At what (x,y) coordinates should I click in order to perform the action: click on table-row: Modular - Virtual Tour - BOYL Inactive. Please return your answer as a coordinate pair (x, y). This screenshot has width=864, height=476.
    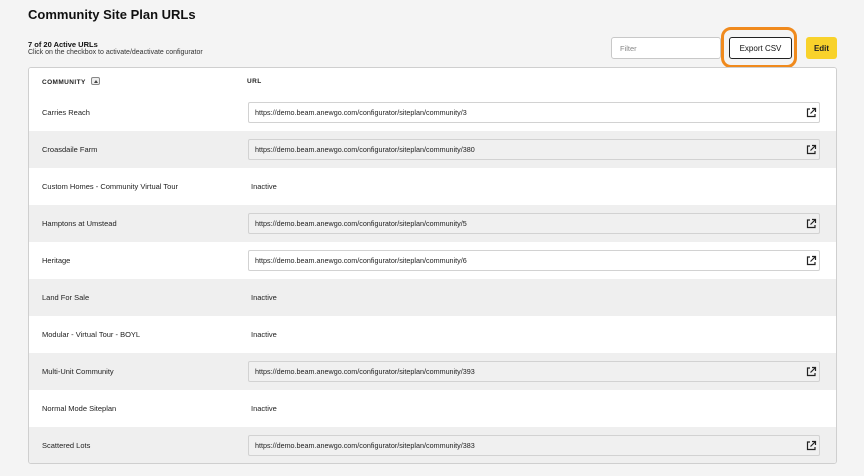
    Looking at the image, I should click on (432, 334).